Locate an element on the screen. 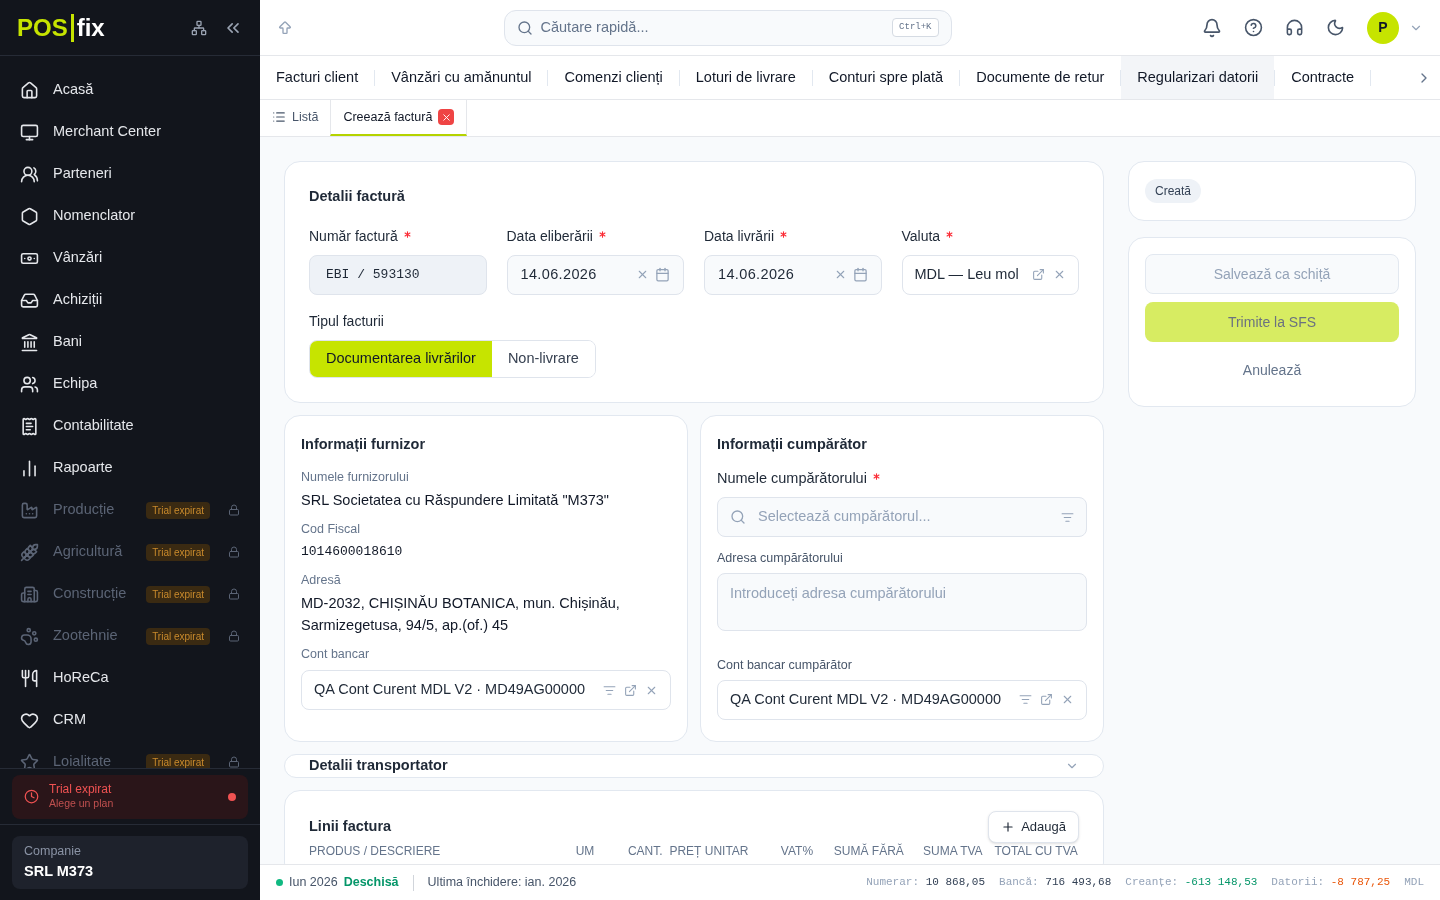 This screenshot has height=900, width=1440. shortcut-key: Ctrl+K is located at coordinates (915, 27).